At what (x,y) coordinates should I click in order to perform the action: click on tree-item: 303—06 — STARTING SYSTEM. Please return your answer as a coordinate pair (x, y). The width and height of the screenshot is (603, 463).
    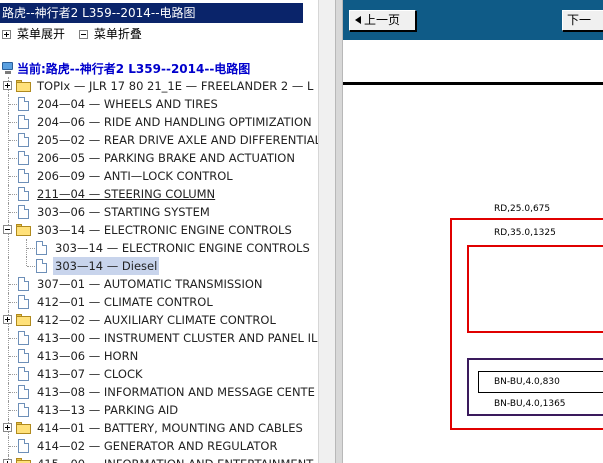
    Looking at the image, I should click on (159, 212).